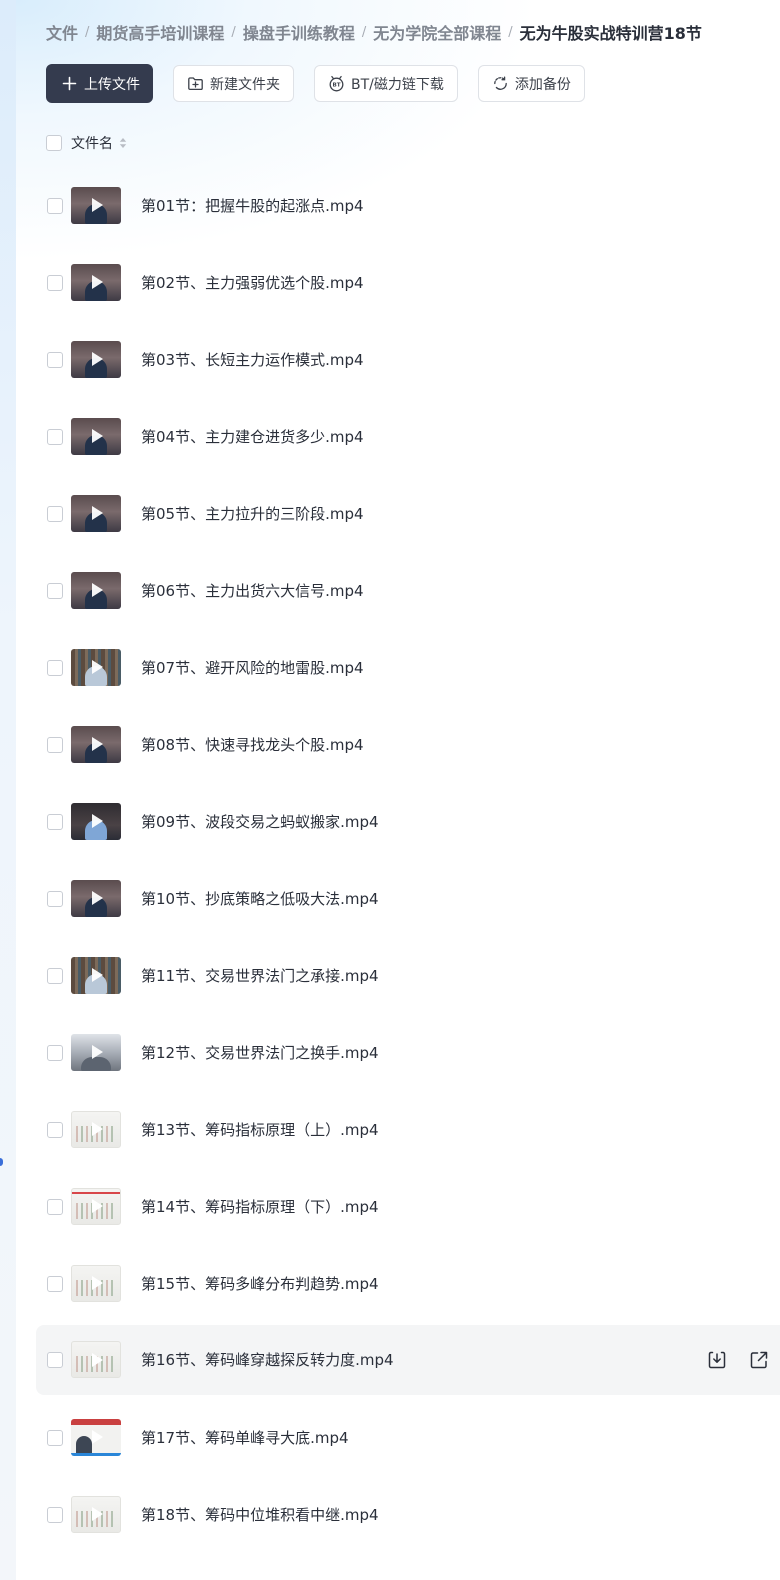  What do you see at coordinates (160, 32) in the screenshot?
I see `breadcrumb-item-futures-course: 期货高手培训课程` at bounding box center [160, 32].